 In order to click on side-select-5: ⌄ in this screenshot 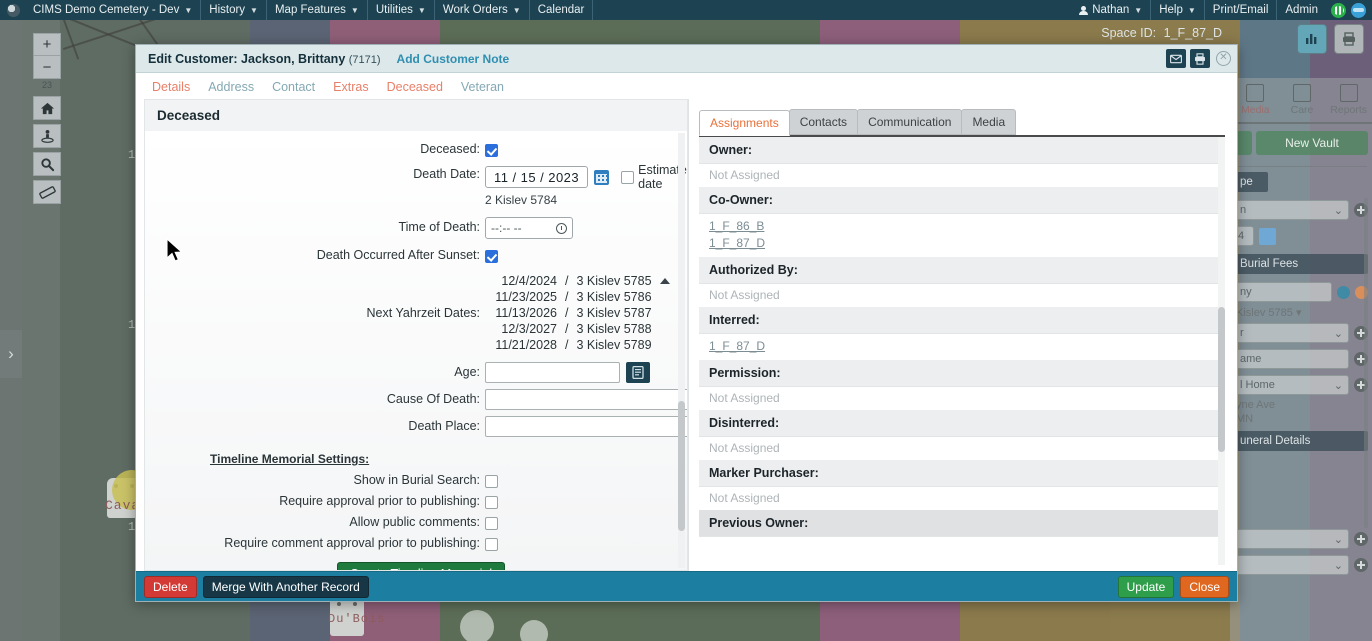, I will do `click(1291, 565)`.